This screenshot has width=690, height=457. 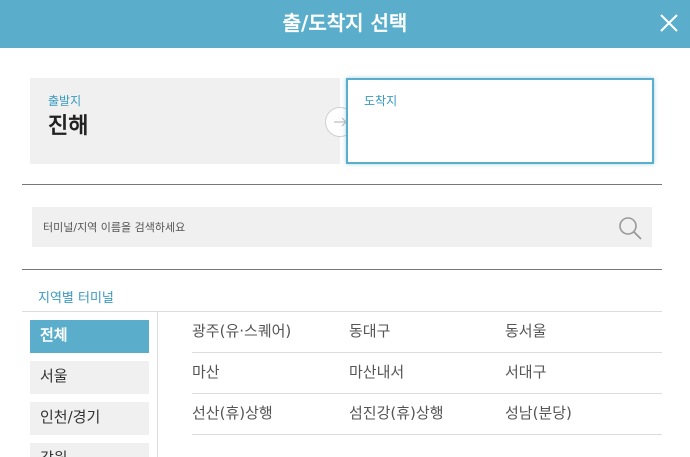 I want to click on modal-header: 출/도착지 선택, so click(x=345, y=24).